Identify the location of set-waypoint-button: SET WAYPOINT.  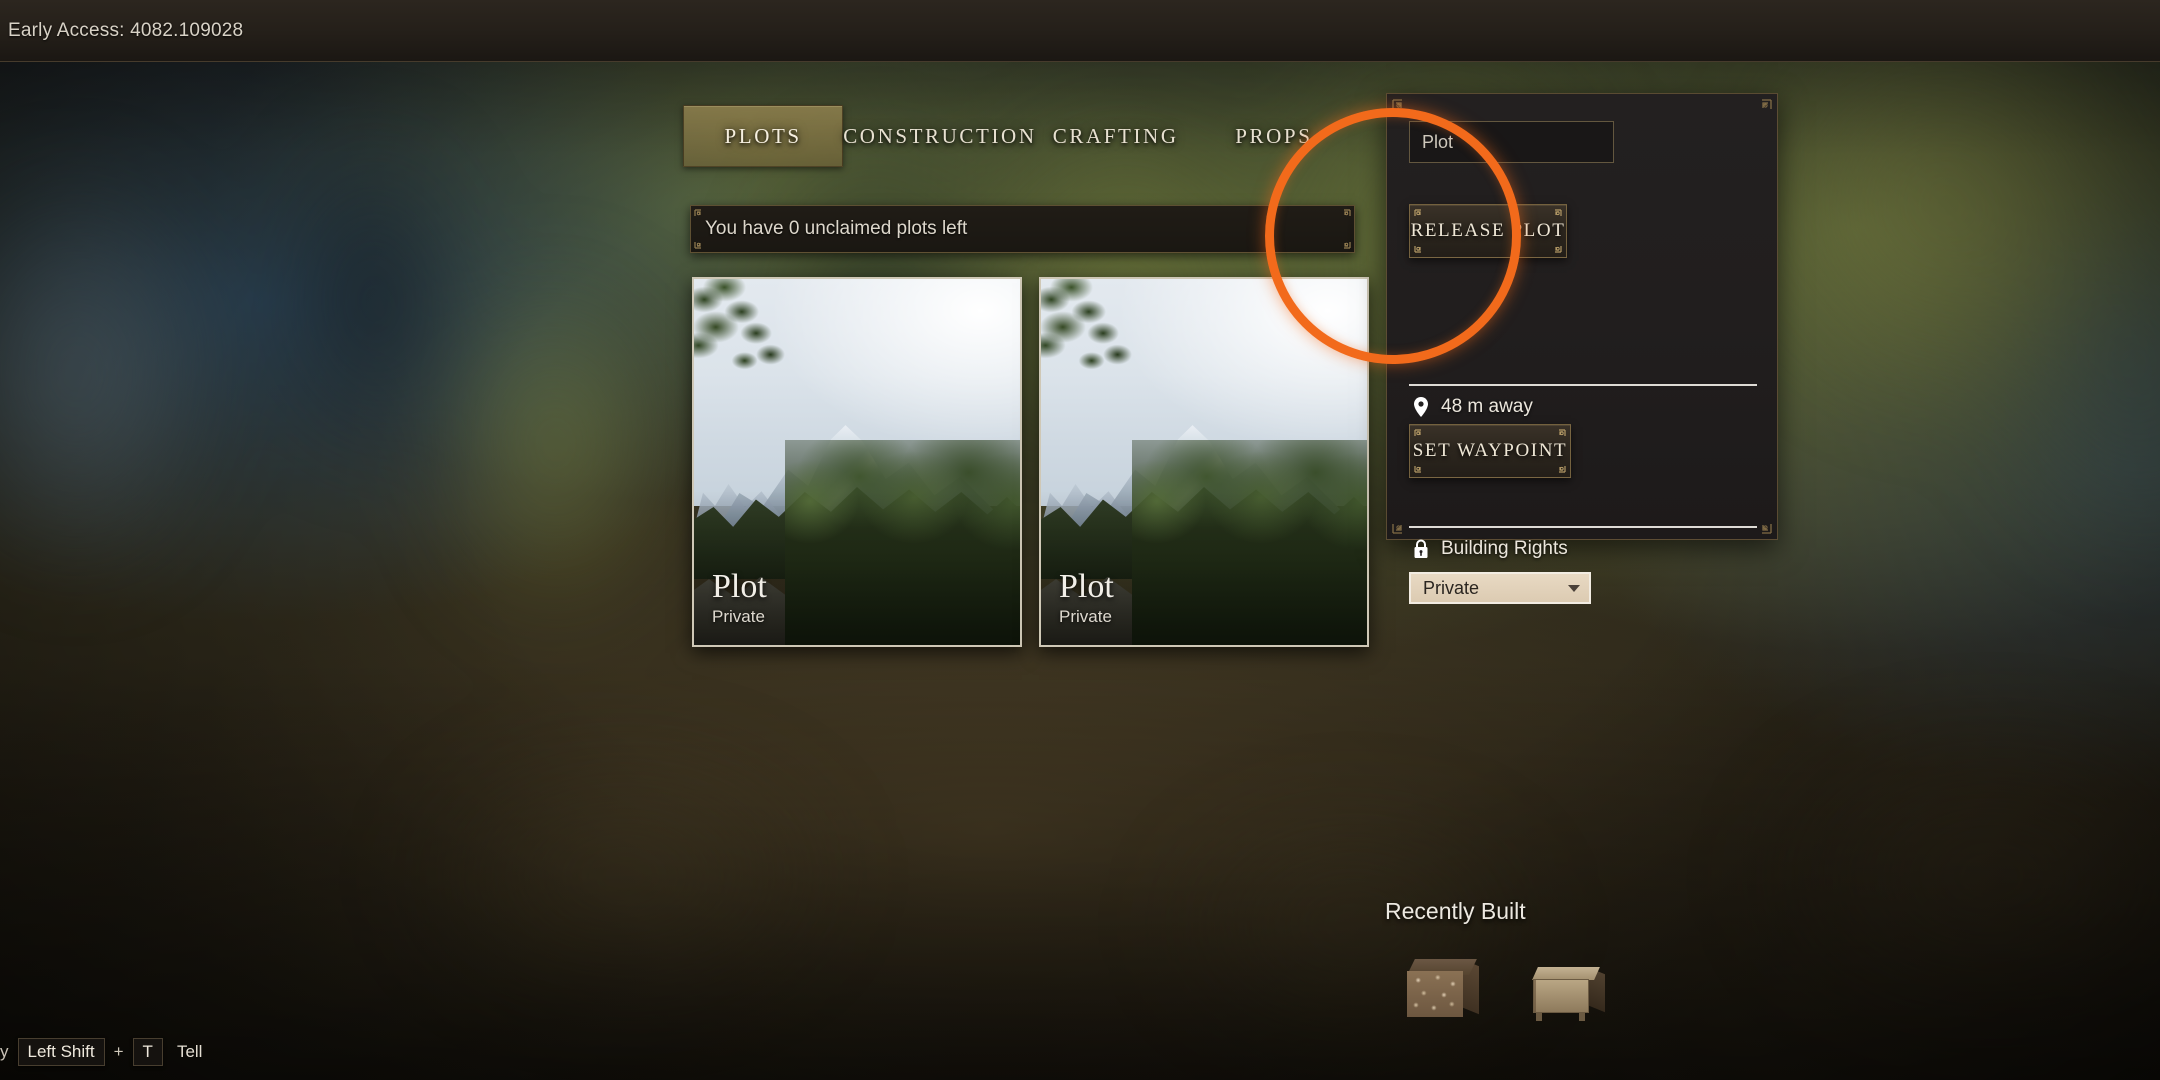
(1490, 451).